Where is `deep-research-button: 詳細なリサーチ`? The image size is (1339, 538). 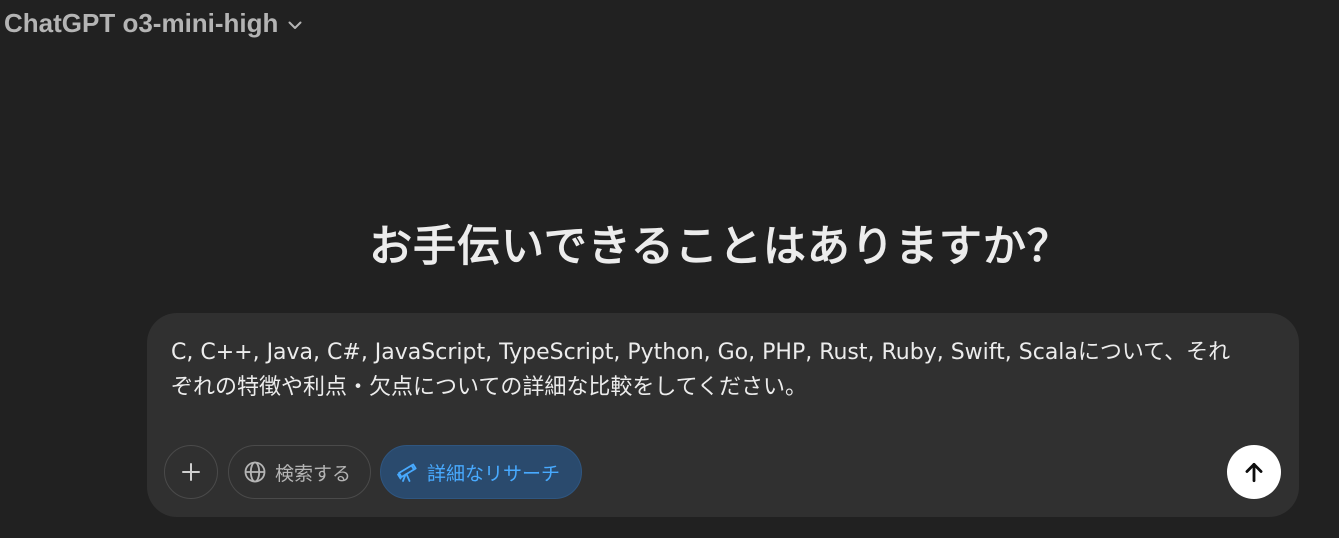
deep-research-button: 詳細なリサーチ is located at coordinates (481, 472).